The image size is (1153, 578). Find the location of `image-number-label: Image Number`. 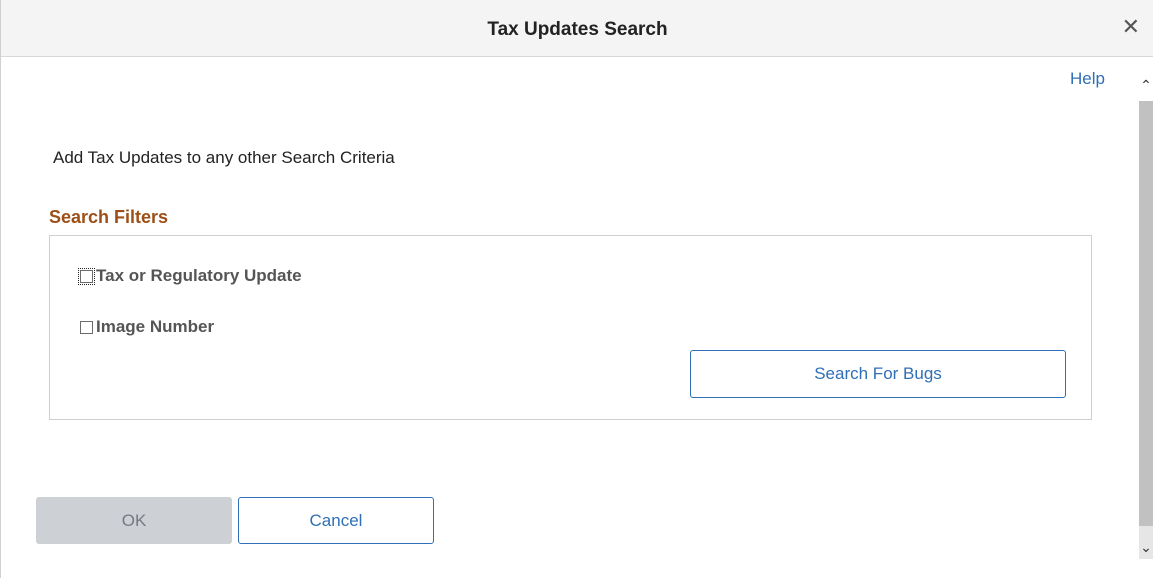

image-number-label: Image Number is located at coordinates (155, 326).